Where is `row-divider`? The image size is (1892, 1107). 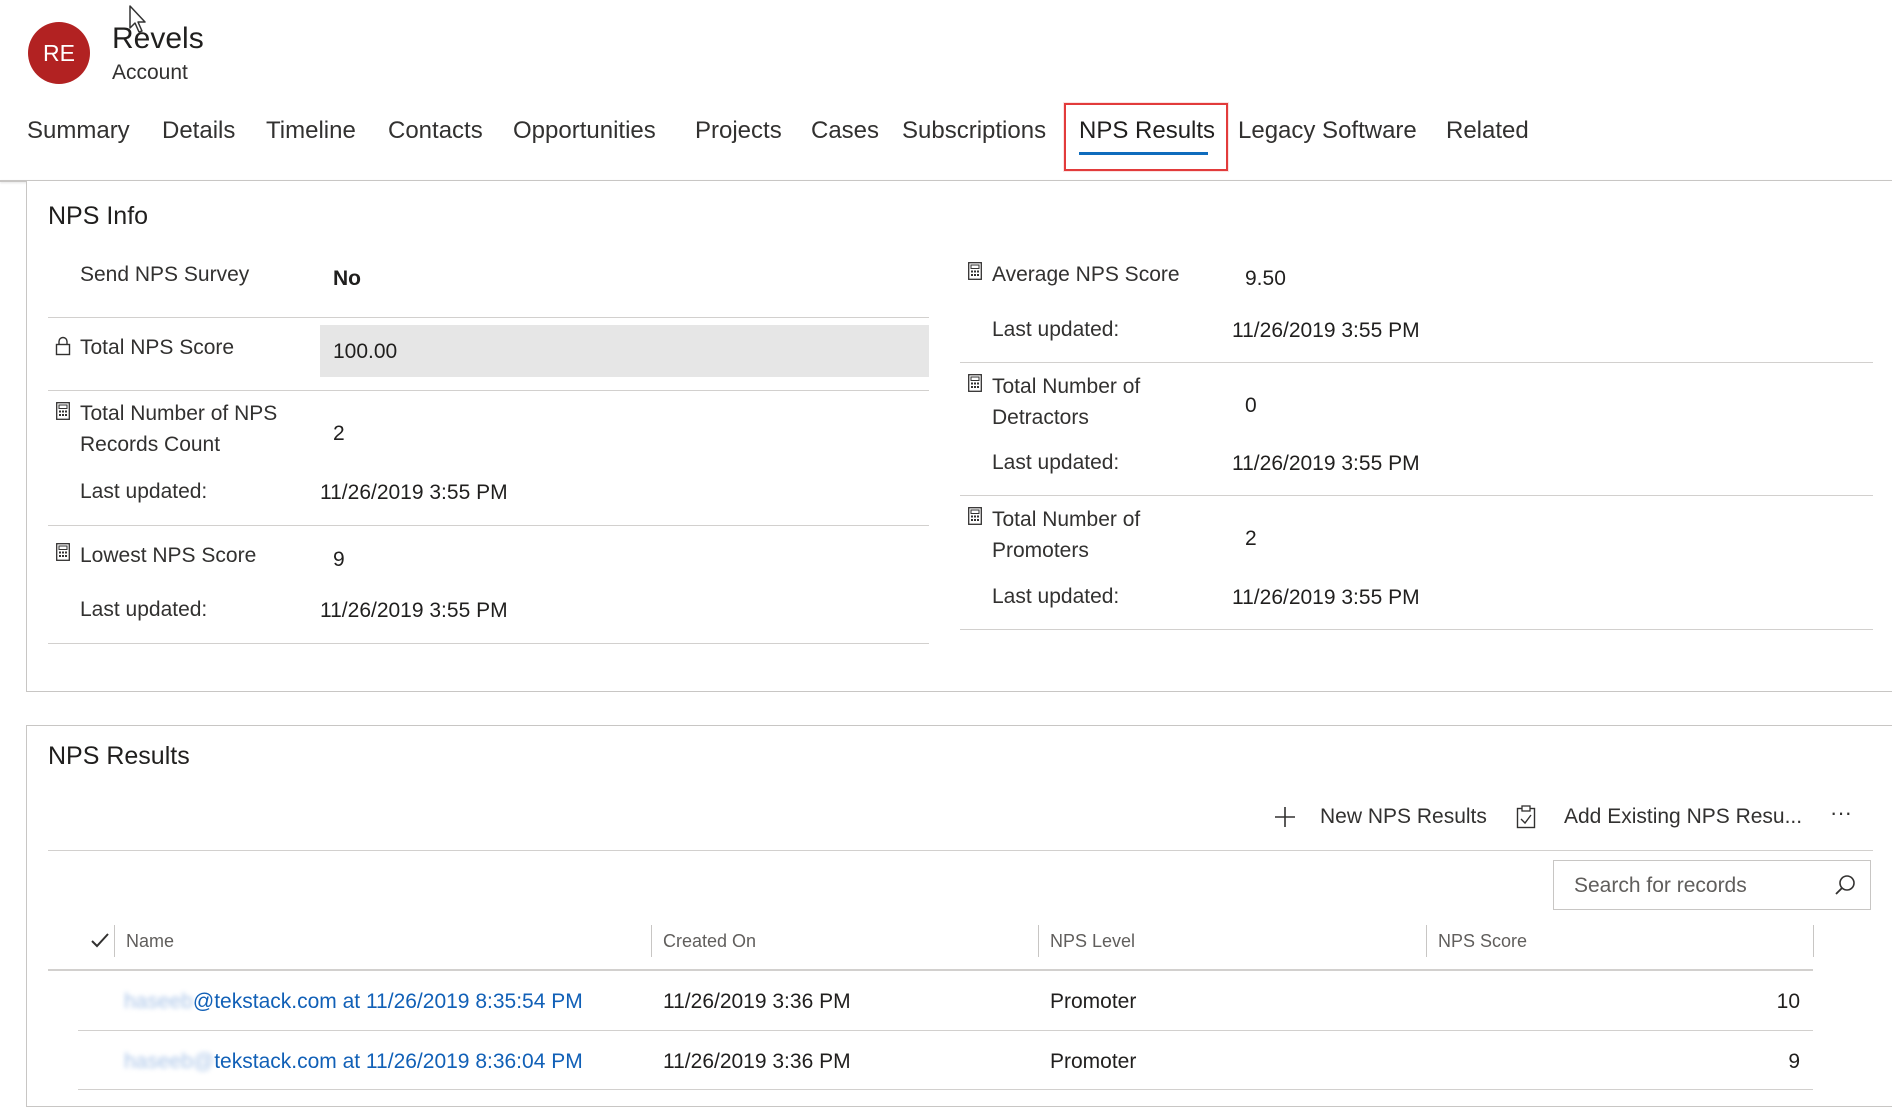 row-divider is located at coordinates (945, 1089).